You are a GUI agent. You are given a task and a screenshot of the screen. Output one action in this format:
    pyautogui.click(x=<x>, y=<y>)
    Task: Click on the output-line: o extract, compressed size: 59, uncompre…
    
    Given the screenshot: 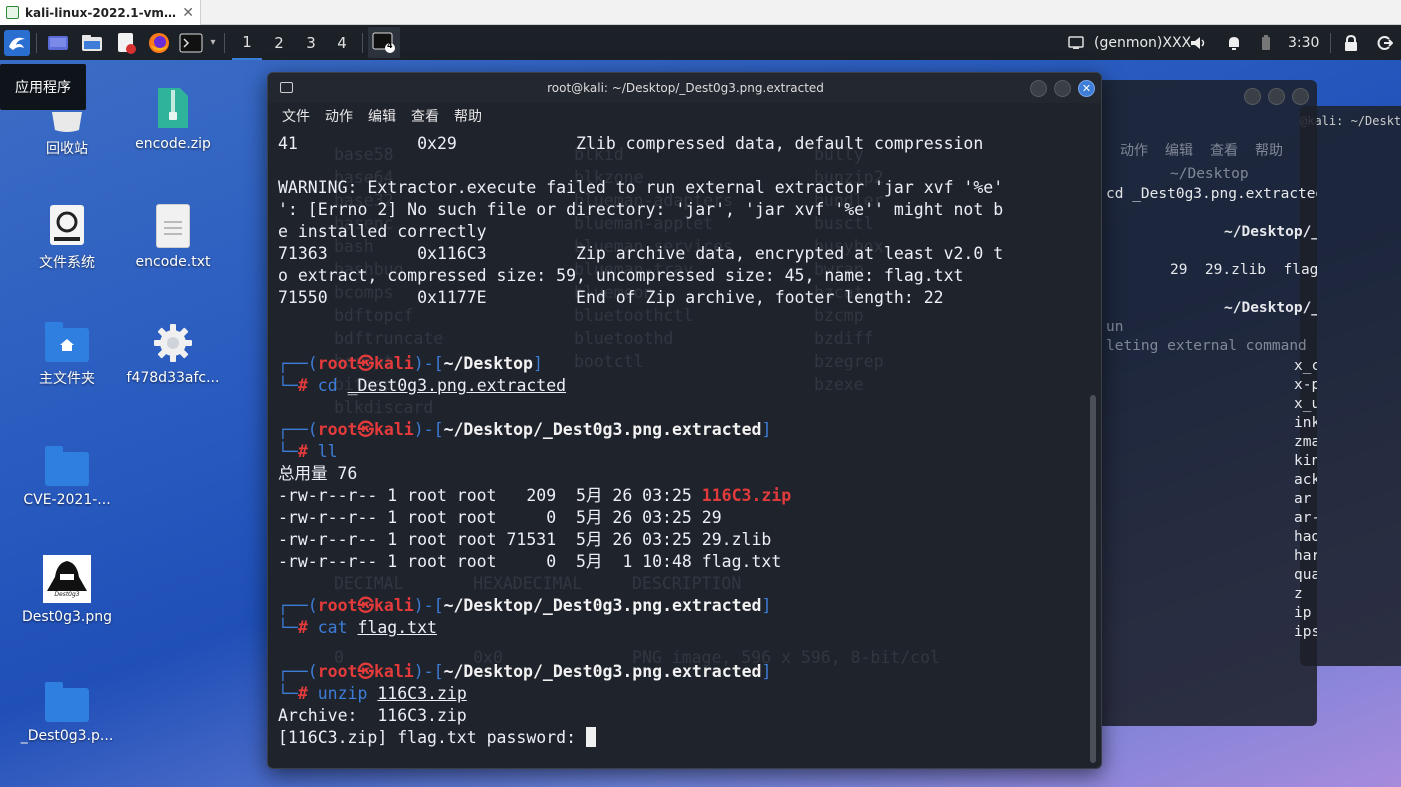 What is the action you would take?
    pyautogui.click(x=621, y=275)
    